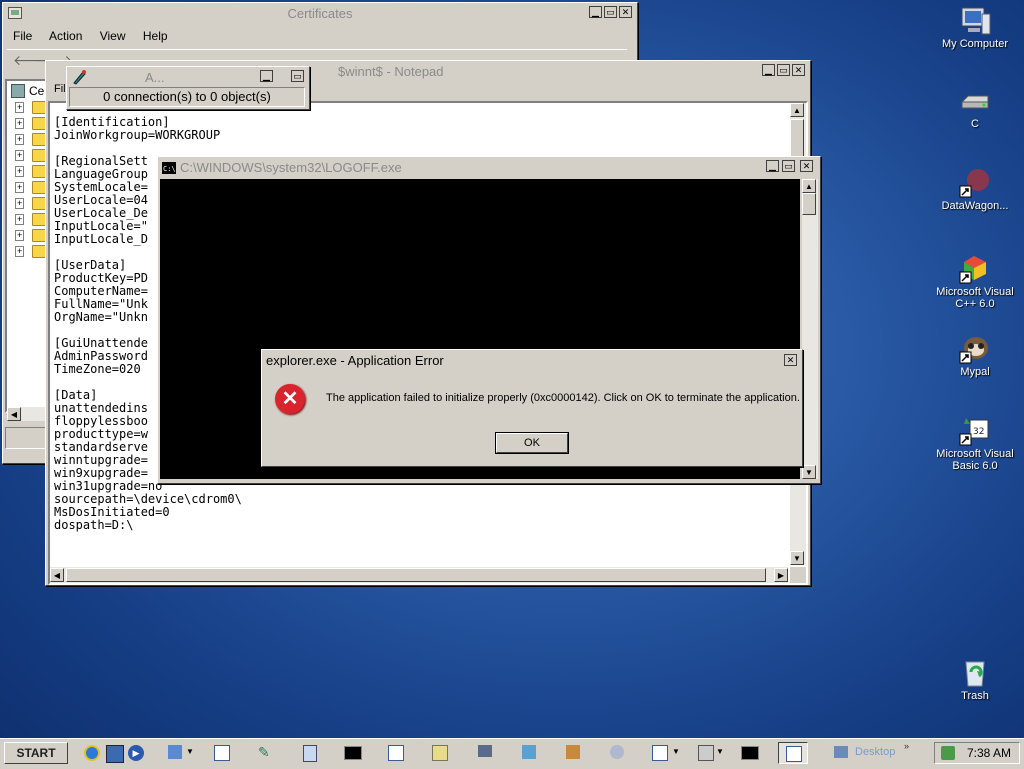 The image size is (1024, 769). Describe the element at coordinates (875, 752) in the screenshot. I see `desktop-toolbar-label: Desktop` at that location.